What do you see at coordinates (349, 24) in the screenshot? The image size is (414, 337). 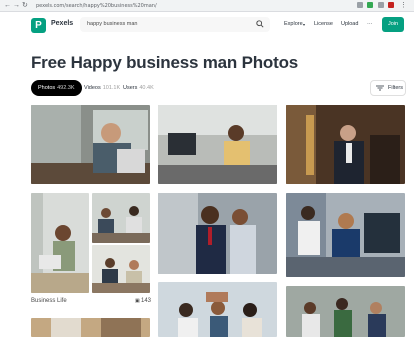 I see `nav-upload: Upload` at bounding box center [349, 24].